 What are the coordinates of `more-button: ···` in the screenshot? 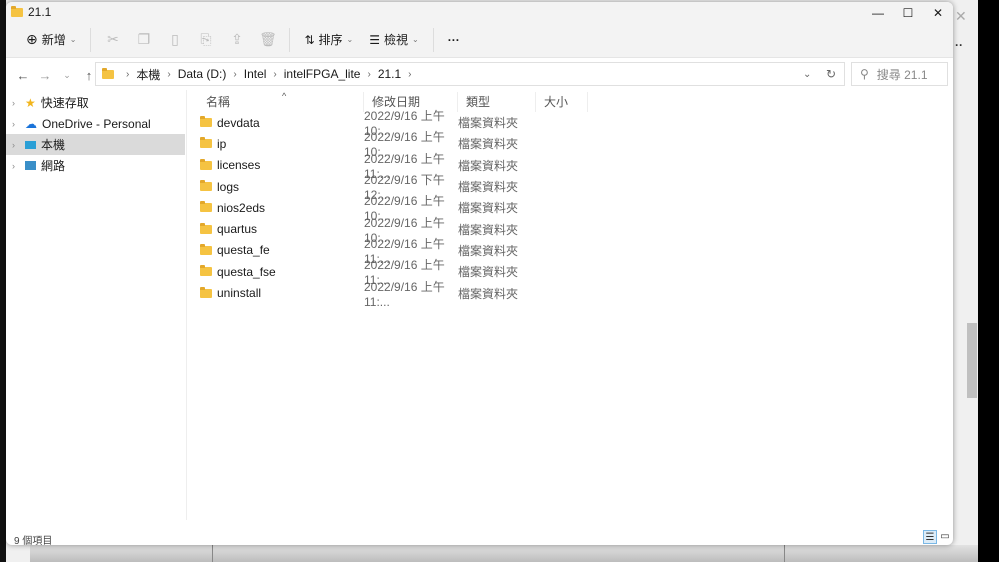 It's located at (454, 40).